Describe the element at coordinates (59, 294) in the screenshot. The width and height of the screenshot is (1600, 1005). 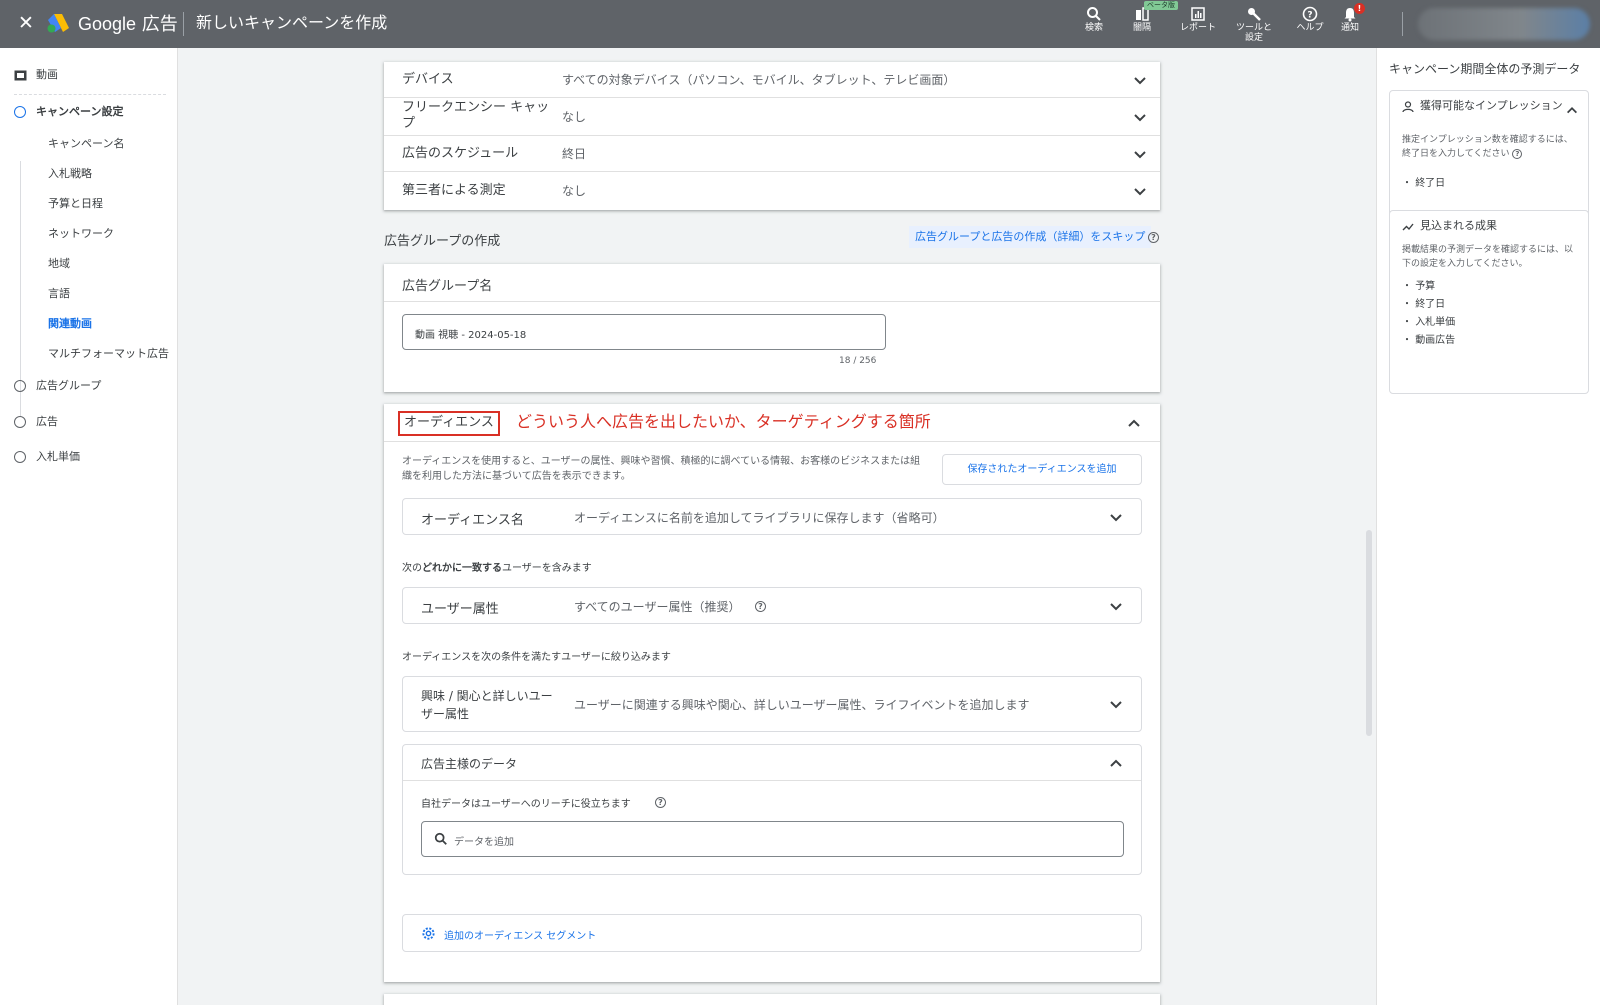
I see `nav-sub-languages: 言語` at that location.